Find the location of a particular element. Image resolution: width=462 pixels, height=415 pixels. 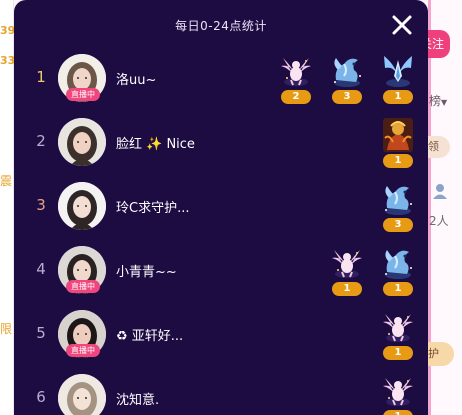

rank-number: 4 is located at coordinates (41, 269).